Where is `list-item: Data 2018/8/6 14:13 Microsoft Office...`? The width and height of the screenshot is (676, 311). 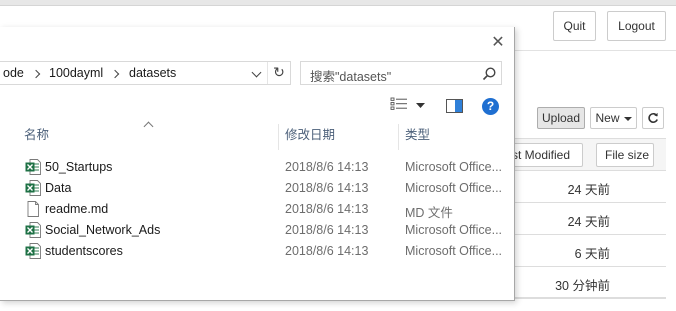 list-item: Data 2018/8/6 14:13 Microsoft Office... is located at coordinates (256, 188).